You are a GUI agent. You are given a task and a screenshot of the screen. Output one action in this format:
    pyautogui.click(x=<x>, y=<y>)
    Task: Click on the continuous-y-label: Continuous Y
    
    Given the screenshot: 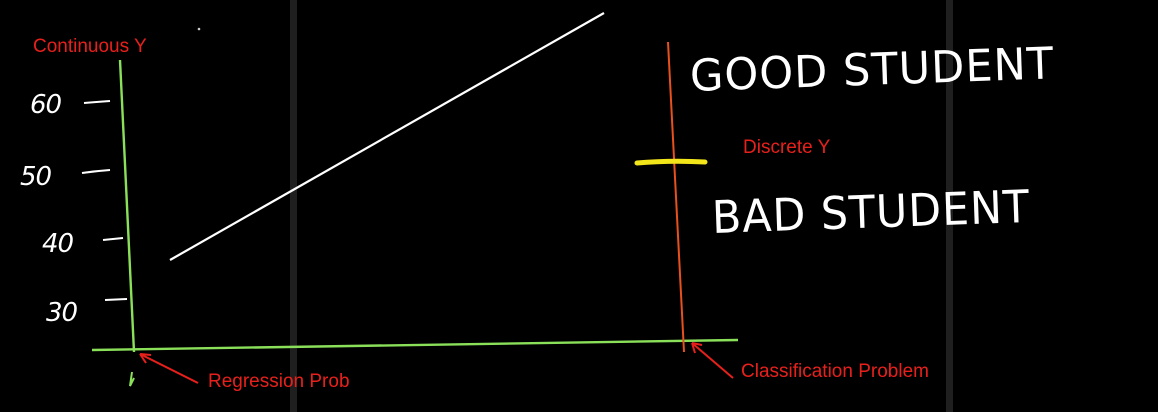 What is the action you would take?
    pyautogui.click(x=90, y=46)
    